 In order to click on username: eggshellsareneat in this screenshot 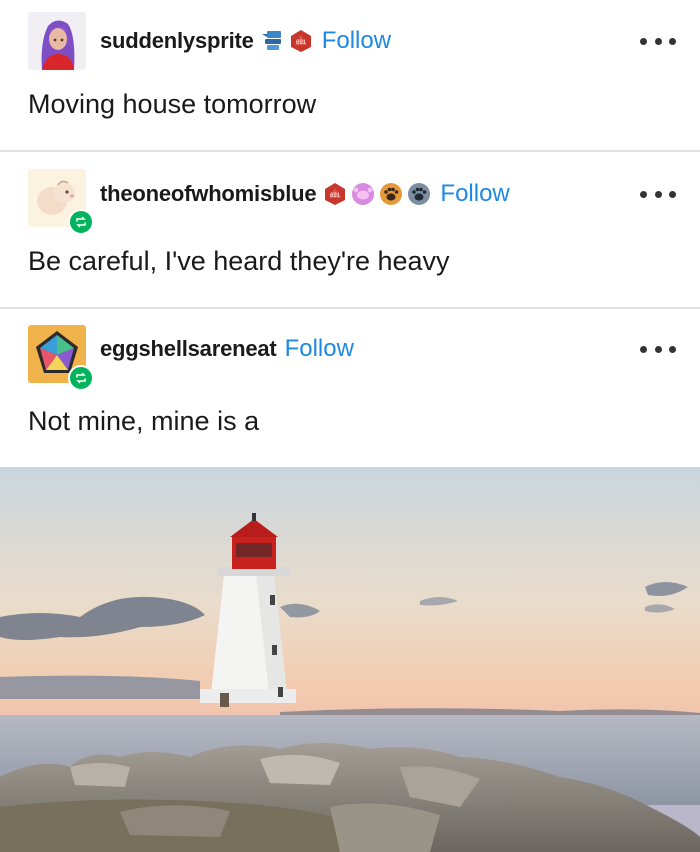, I will do `click(188, 349)`.